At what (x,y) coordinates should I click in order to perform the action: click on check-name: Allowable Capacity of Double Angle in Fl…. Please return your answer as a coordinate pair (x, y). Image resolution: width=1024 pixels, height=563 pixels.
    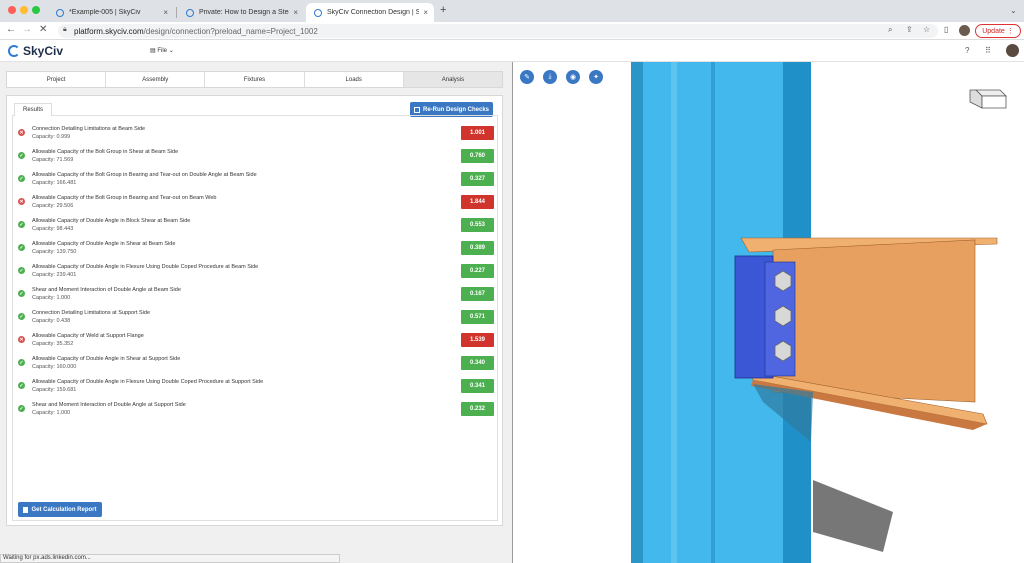
    Looking at the image, I should click on (145, 267).